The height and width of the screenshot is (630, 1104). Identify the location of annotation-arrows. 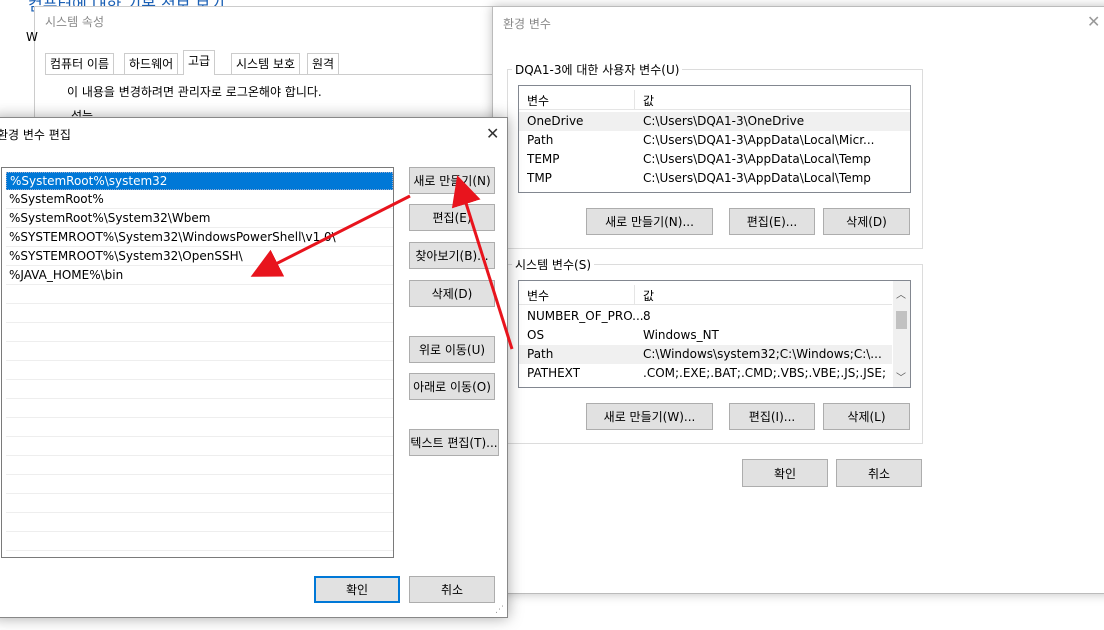
(382, 262).